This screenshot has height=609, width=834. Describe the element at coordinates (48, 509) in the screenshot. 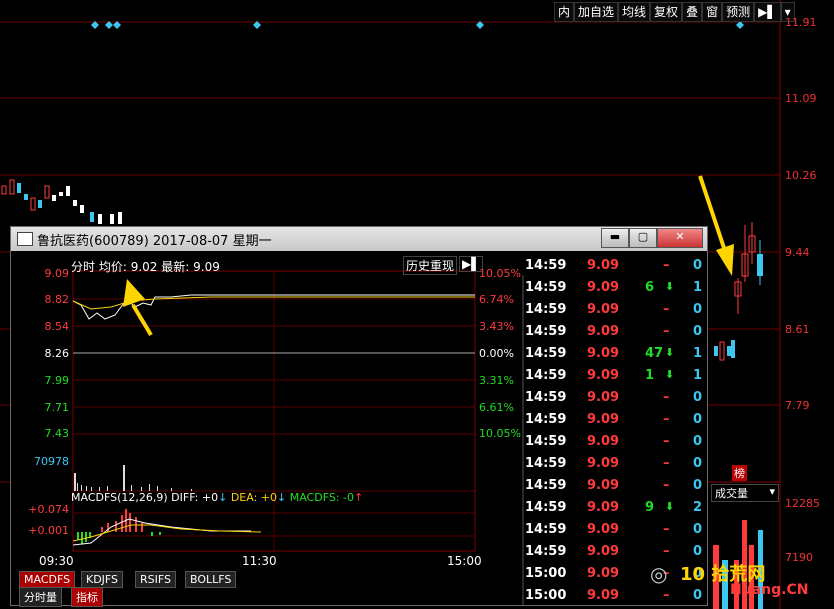

I see `macd-axis-label: +0.074` at that location.